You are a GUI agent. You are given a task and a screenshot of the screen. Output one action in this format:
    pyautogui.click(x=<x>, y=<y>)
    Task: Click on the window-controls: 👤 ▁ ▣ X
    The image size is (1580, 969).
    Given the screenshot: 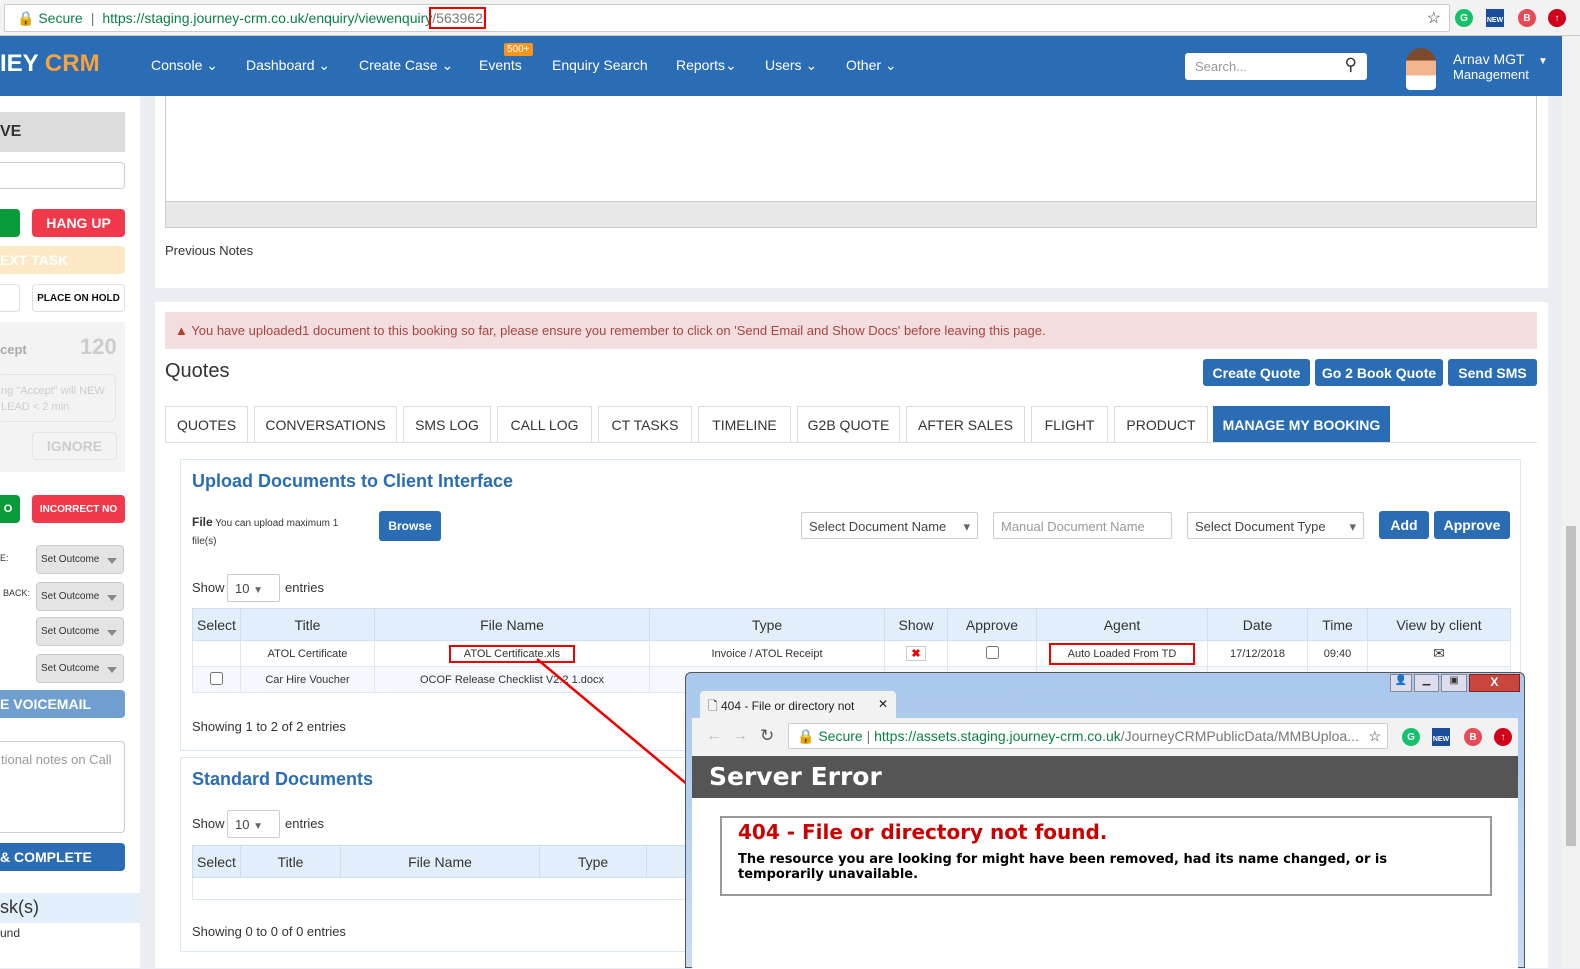 What is the action you would take?
    pyautogui.click(x=1455, y=683)
    